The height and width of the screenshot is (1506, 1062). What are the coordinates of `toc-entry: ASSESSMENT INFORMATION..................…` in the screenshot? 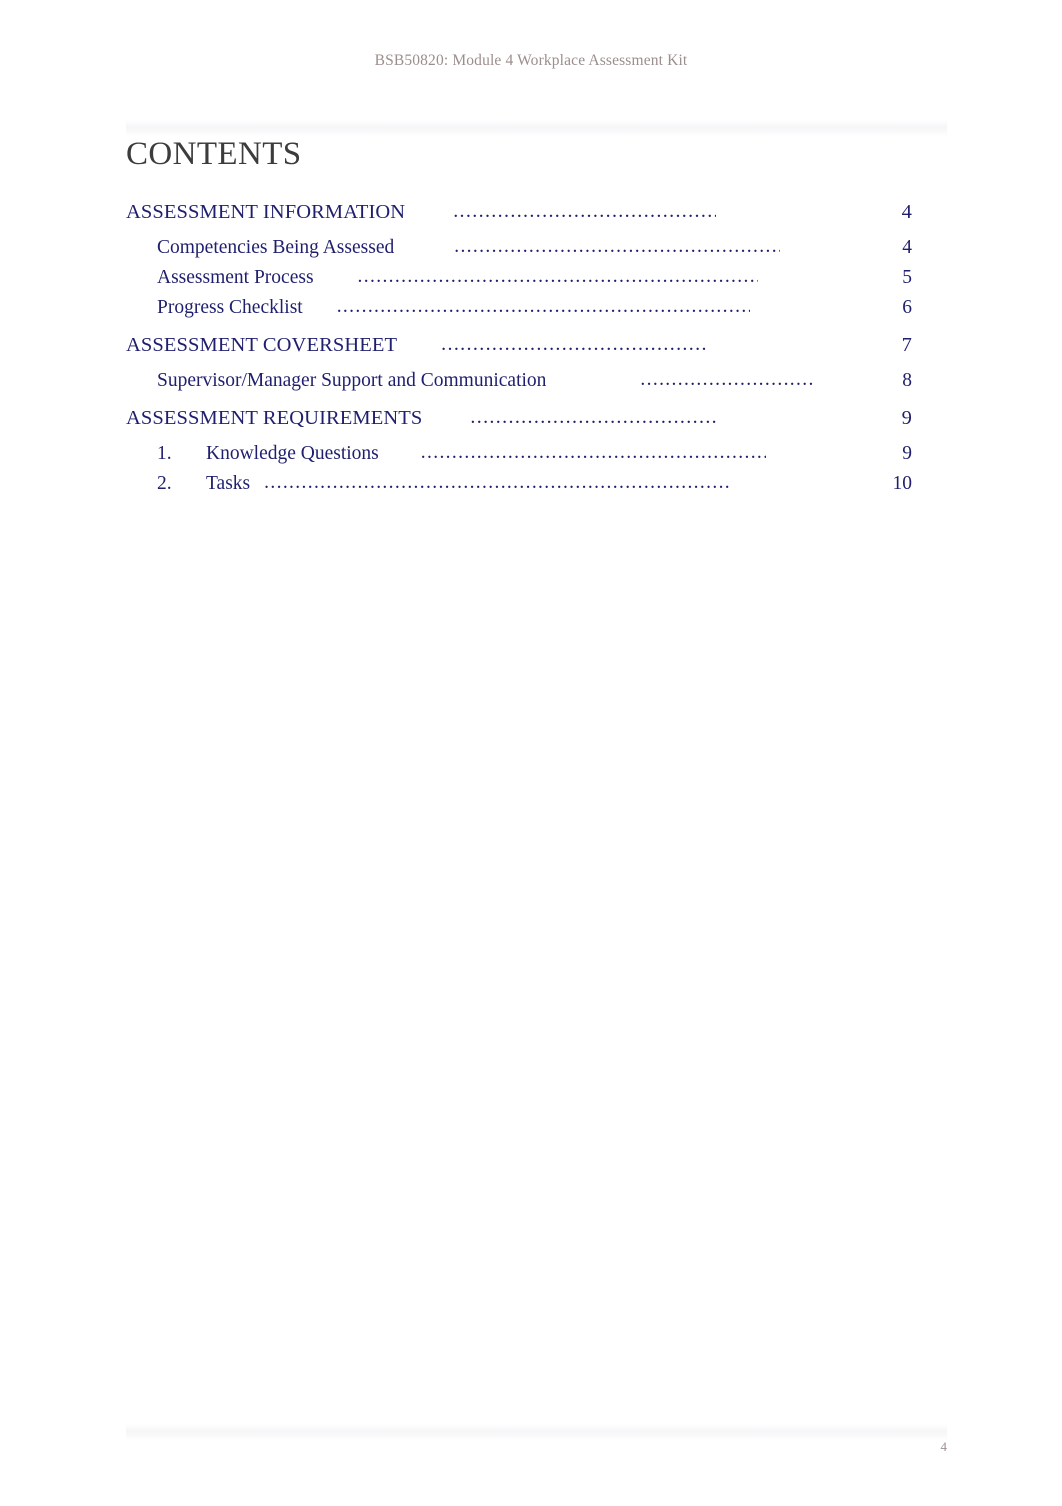 It's located at (519, 219).